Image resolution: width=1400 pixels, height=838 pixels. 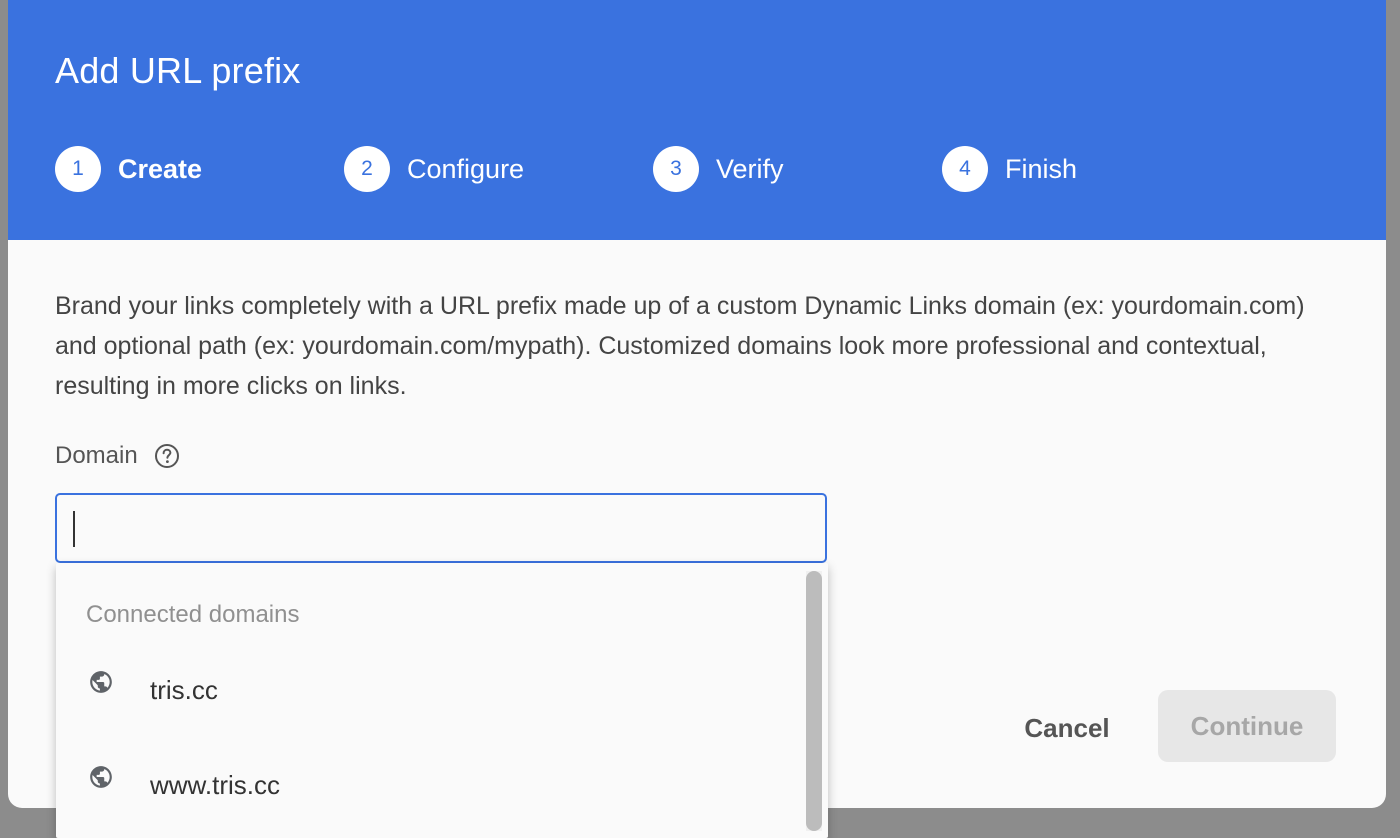 What do you see at coordinates (96, 455) in the screenshot?
I see `domain-label-text: Domain` at bounding box center [96, 455].